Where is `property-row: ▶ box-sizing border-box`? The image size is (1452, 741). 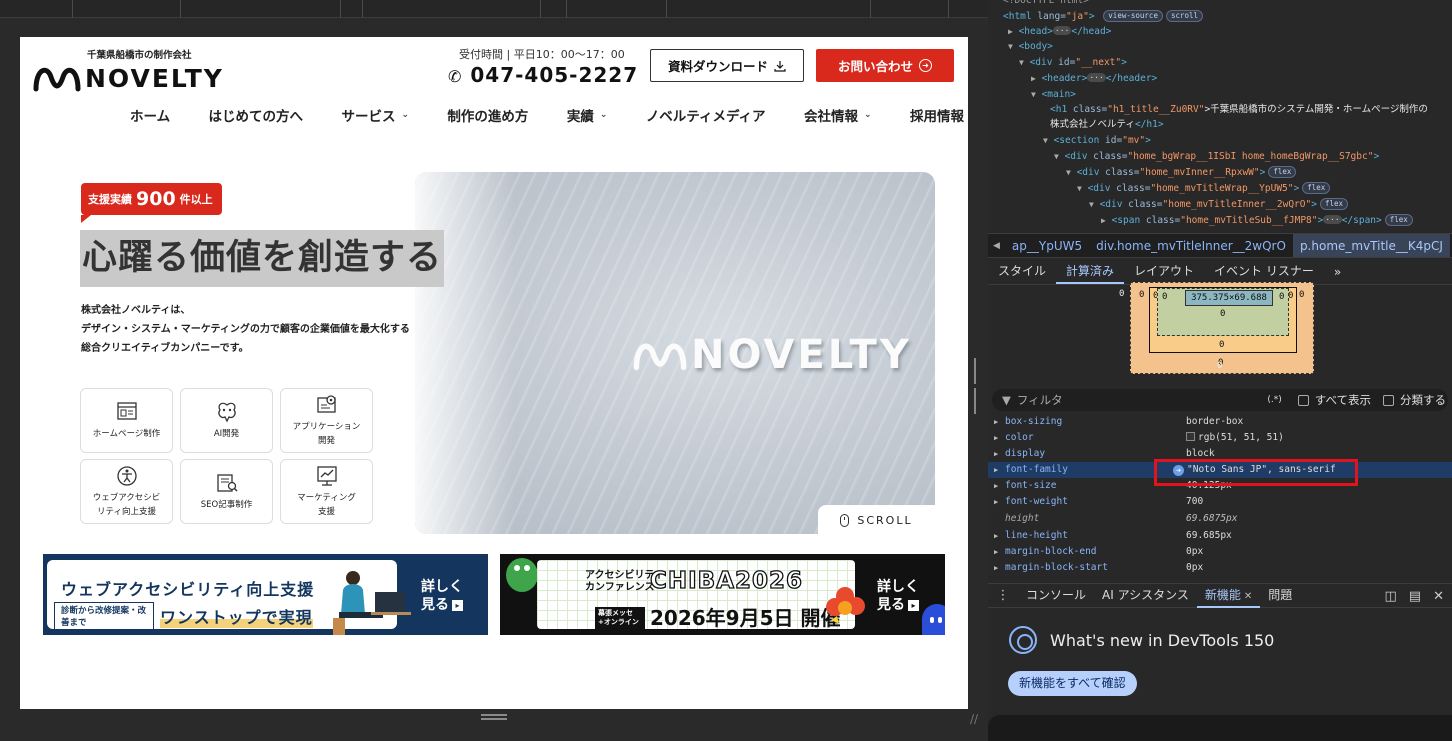
property-row: ▶ box-sizing border-box is located at coordinates (1220, 422).